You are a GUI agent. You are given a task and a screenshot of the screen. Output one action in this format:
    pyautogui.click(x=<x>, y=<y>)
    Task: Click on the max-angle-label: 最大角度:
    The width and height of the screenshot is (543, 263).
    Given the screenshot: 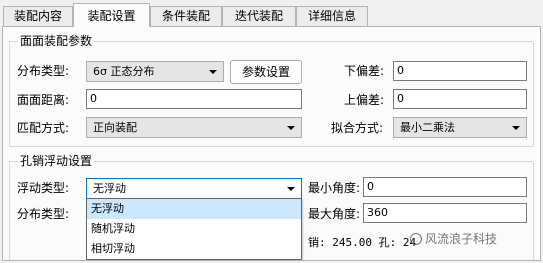 What is the action you would take?
    pyautogui.click(x=334, y=214)
    